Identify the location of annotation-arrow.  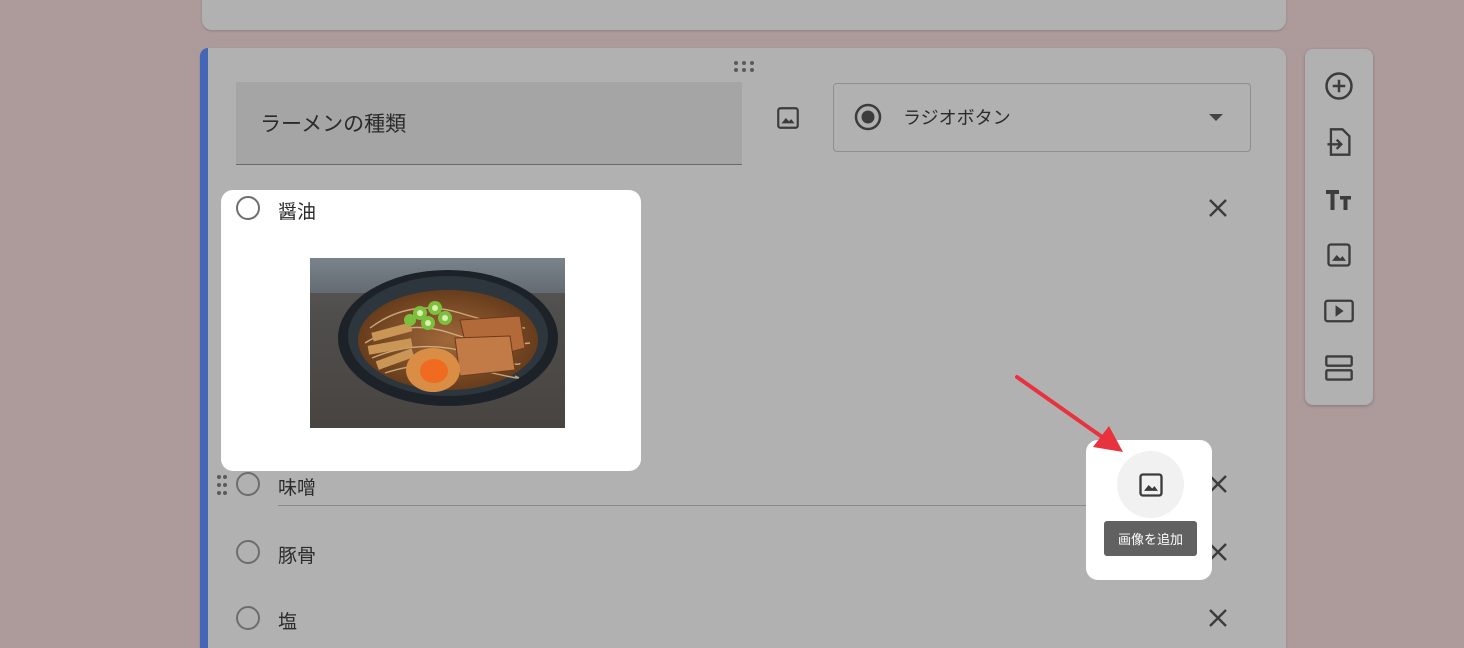
(1069, 413).